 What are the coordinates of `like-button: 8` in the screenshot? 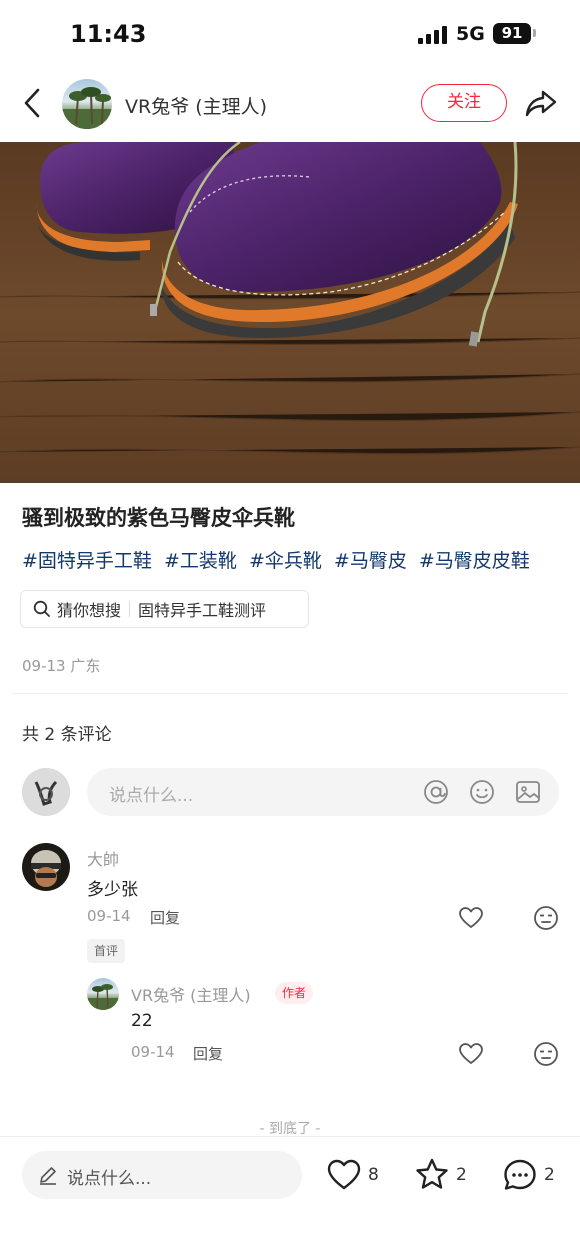 It's located at (352, 1175).